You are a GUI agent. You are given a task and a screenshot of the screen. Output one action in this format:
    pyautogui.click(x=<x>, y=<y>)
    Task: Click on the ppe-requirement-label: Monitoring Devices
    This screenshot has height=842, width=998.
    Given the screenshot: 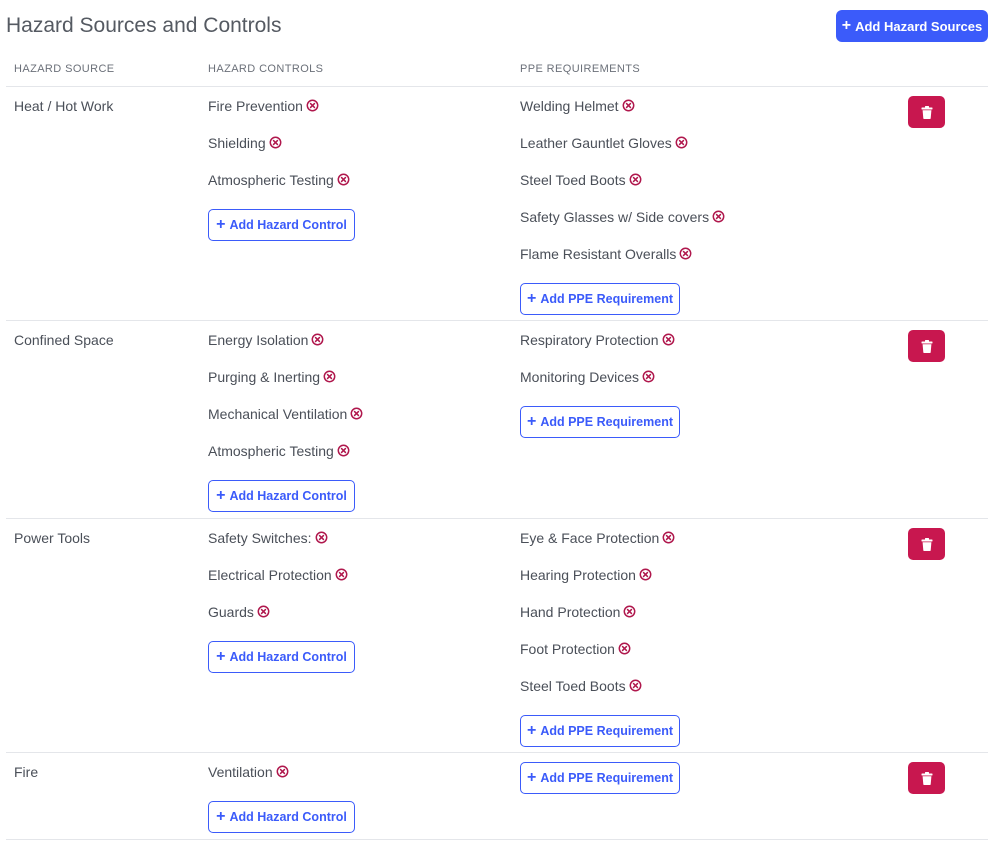 What is the action you would take?
    pyautogui.click(x=580, y=377)
    